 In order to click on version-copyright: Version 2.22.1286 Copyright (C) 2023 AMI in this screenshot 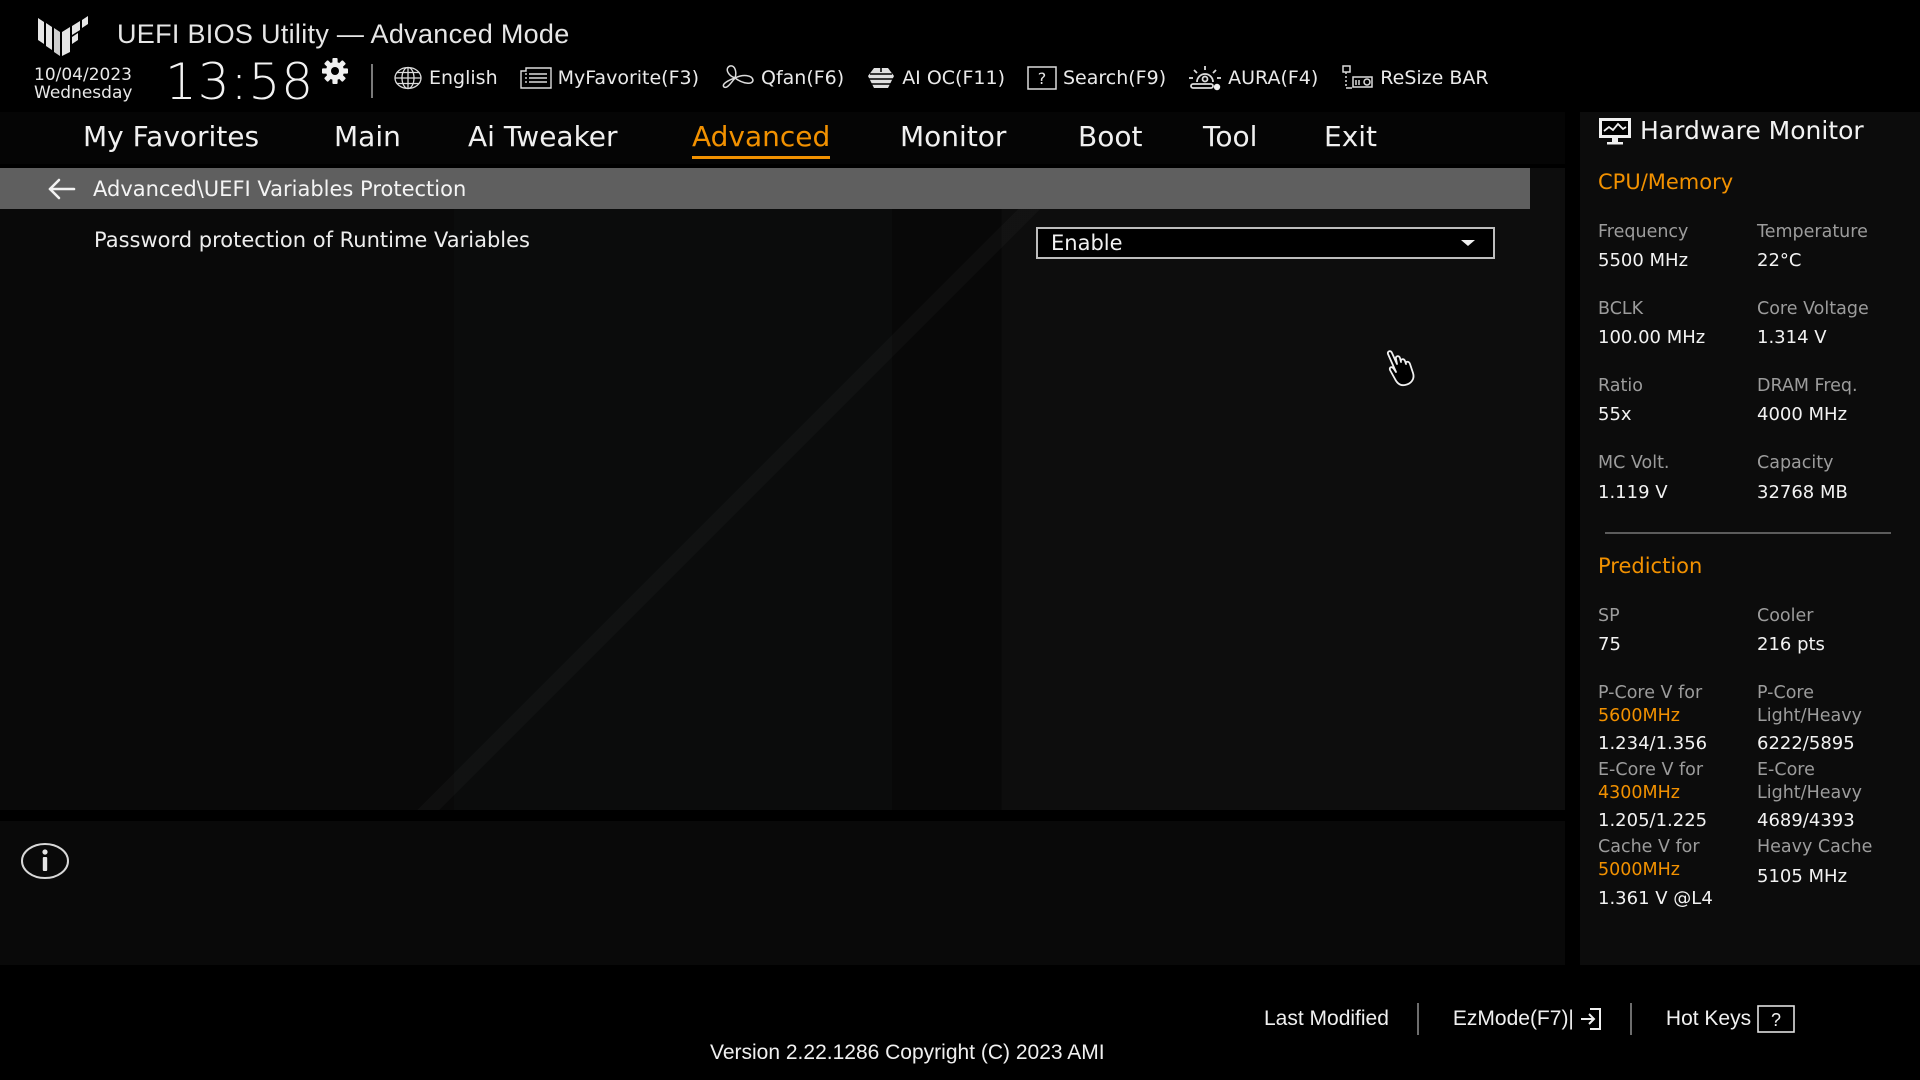, I will do `click(907, 1052)`.